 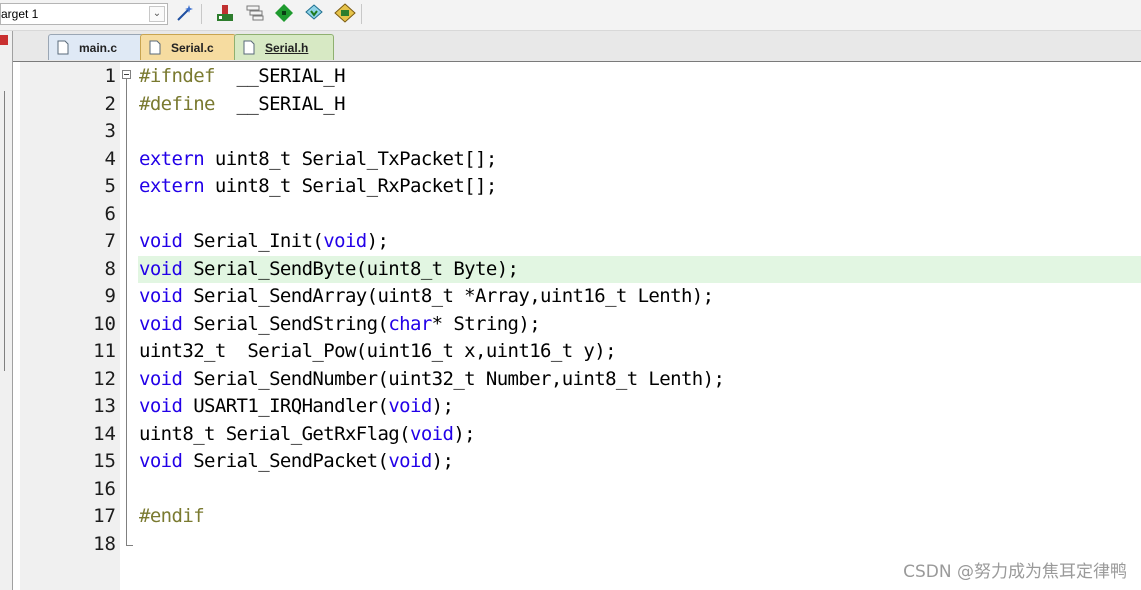 What do you see at coordinates (104, 378) in the screenshot?
I see `line-number: 12` at bounding box center [104, 378].